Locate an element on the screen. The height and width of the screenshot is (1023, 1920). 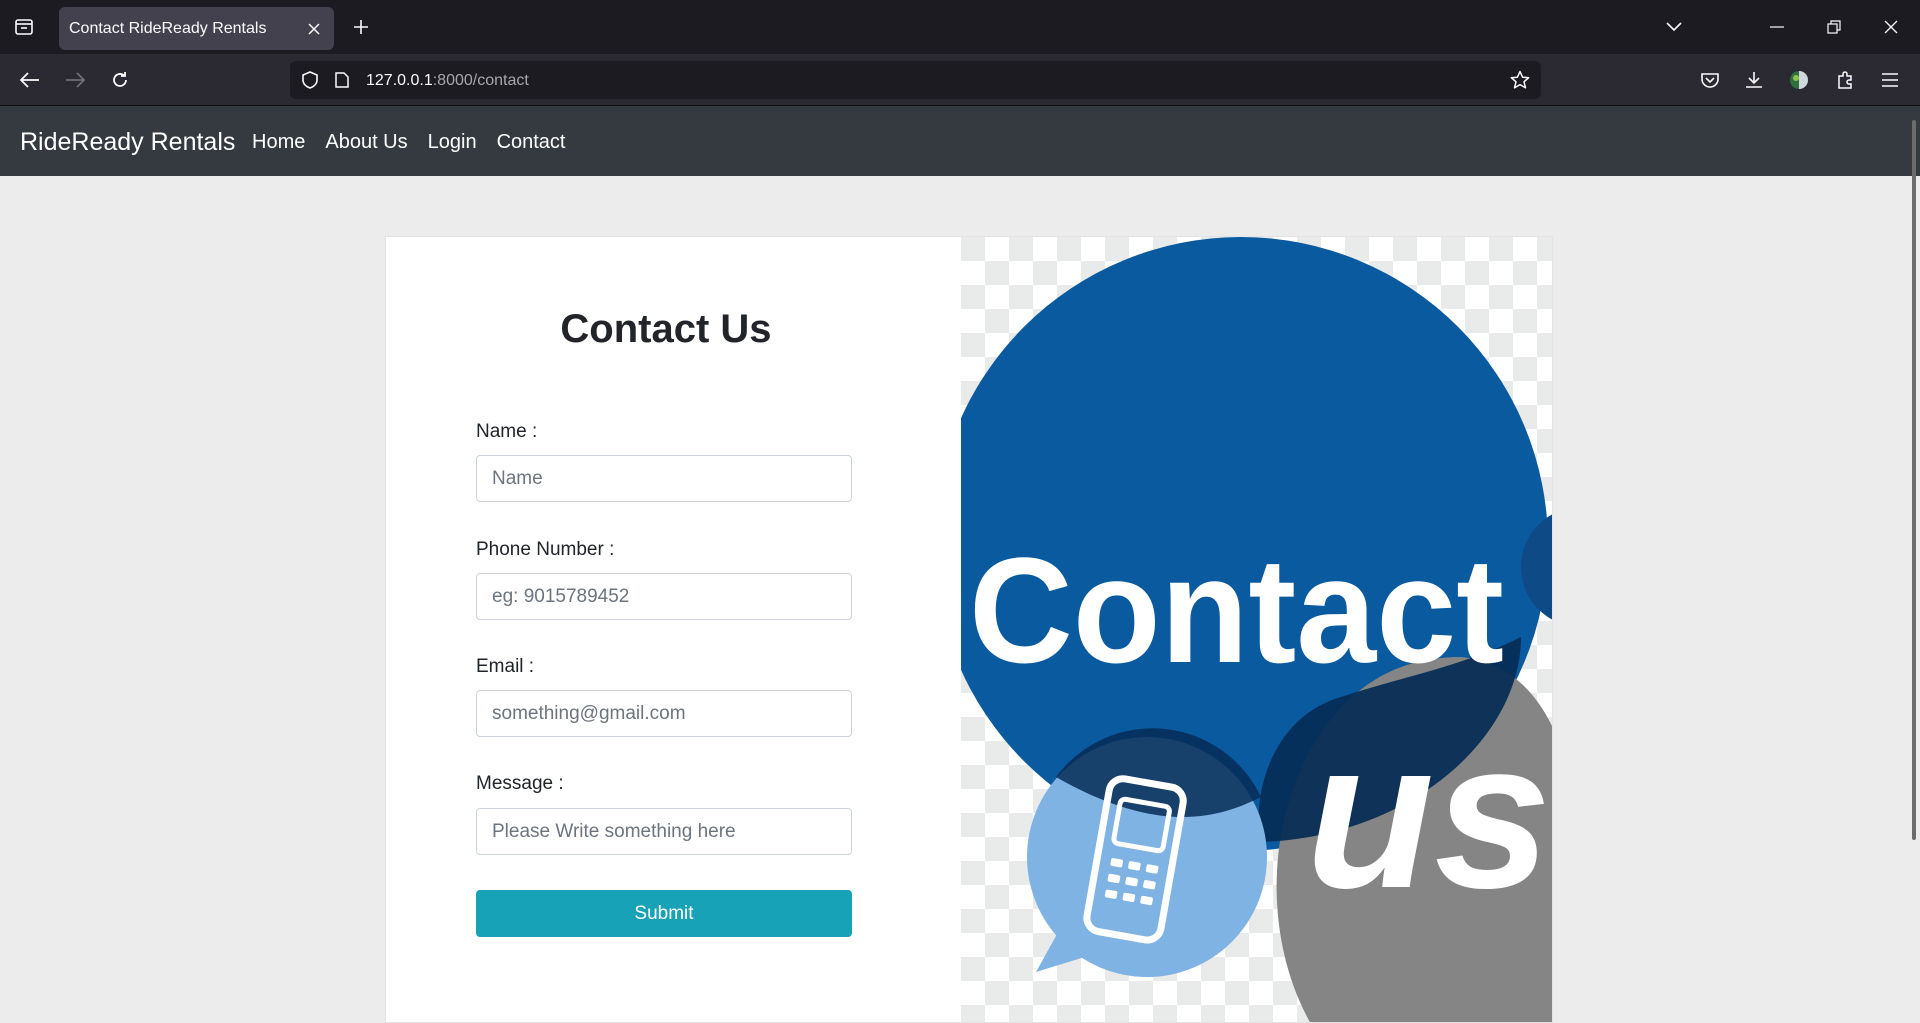
bookmark-star-icon is located at coordinates (1520, 80).